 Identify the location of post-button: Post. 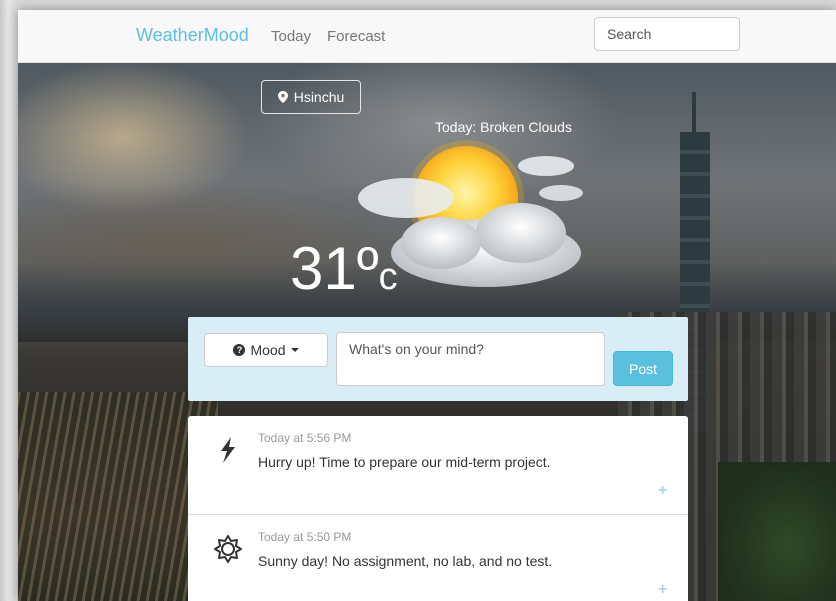
(643, 368).